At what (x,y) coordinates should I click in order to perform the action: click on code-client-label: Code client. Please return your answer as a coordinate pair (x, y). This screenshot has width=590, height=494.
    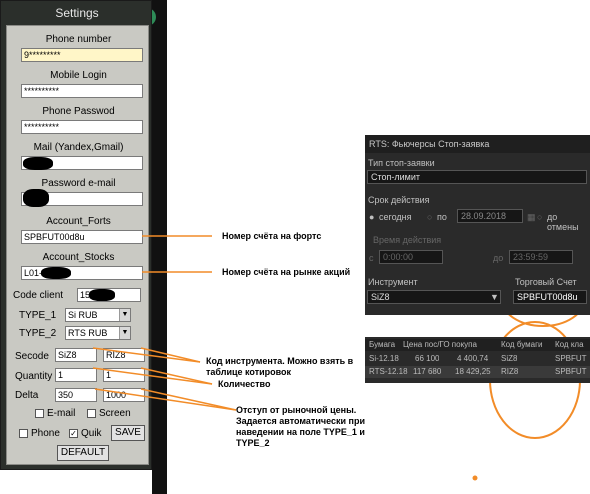
    Looking at the image, I should click on (38, 295).